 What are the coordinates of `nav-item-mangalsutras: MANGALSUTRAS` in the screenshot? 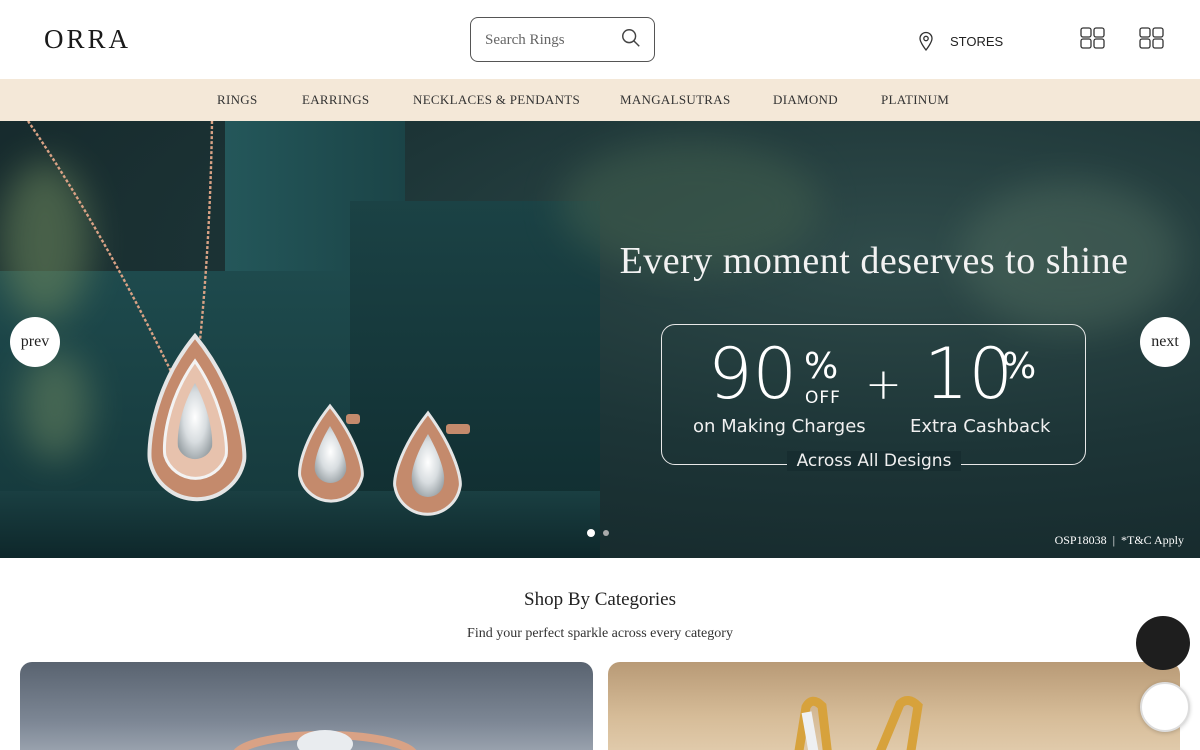 It's located at (675, 100).